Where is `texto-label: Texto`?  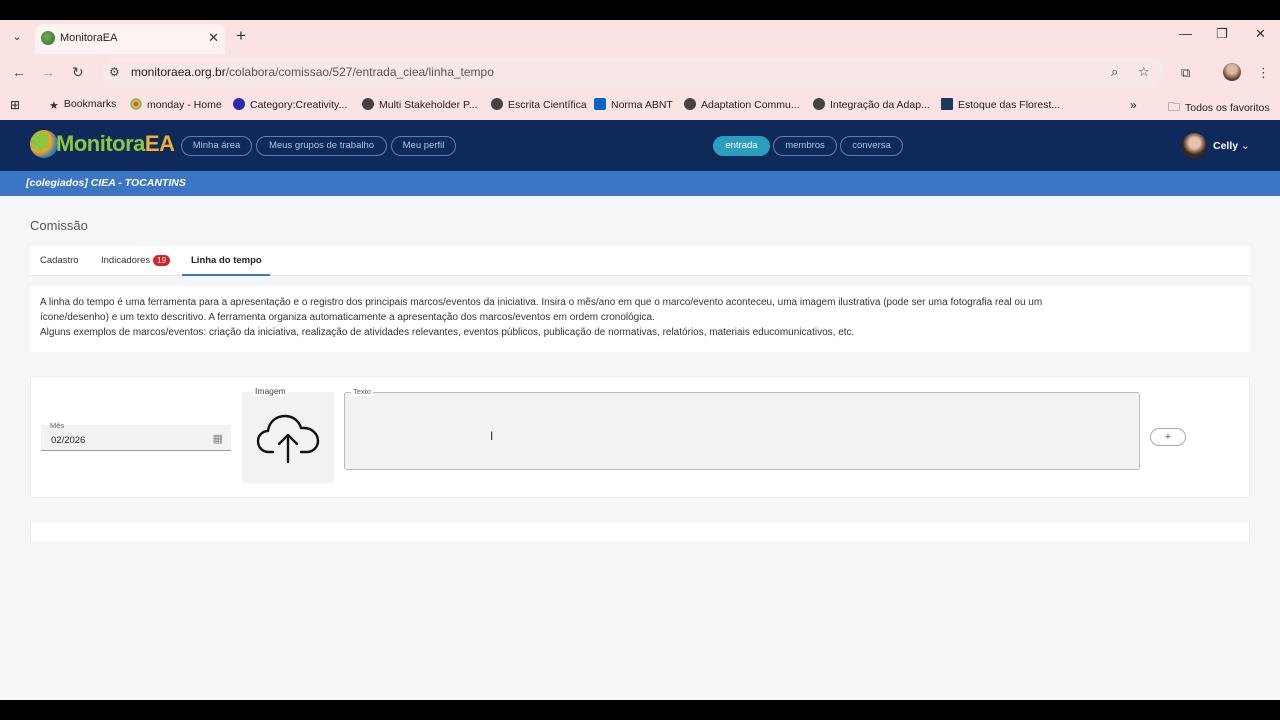 texto-label: Texto is located at coordinates (362, 391).